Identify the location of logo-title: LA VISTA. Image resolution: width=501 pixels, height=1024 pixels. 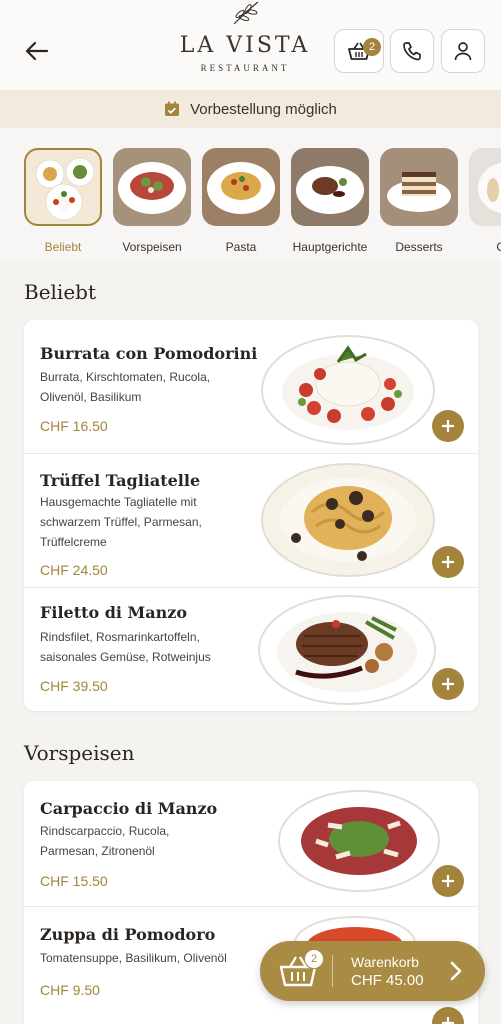
(245, 45).